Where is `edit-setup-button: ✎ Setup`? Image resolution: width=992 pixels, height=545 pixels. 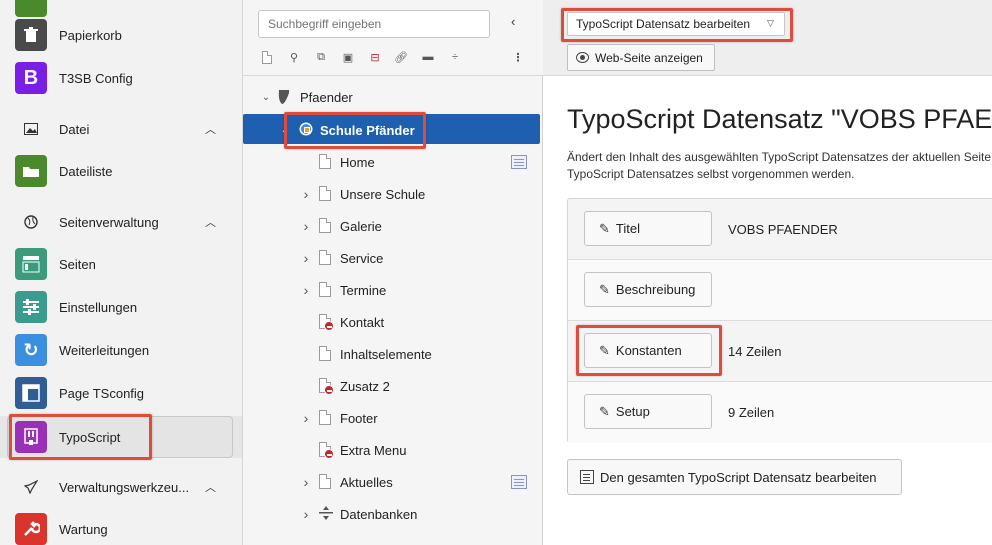 edit-setup-button: ✎ Setup is located at coordinates (648, 411).